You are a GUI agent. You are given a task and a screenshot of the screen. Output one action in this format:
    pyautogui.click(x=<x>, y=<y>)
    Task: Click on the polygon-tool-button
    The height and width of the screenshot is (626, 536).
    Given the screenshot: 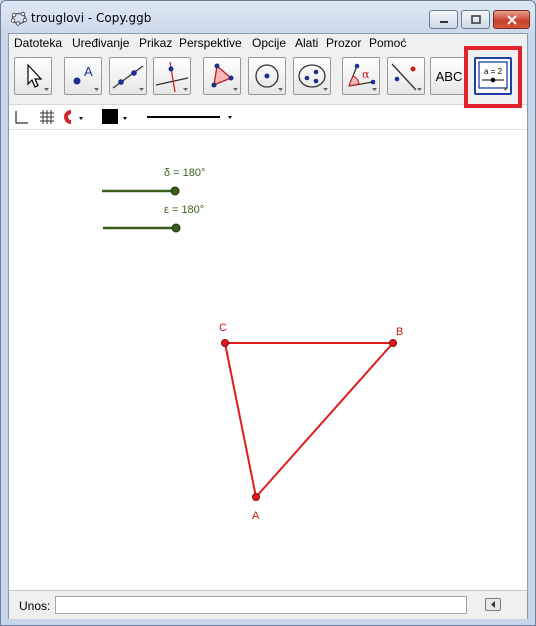 What is the action you would take?
    pyautogui.click(x=222, y=76)
    